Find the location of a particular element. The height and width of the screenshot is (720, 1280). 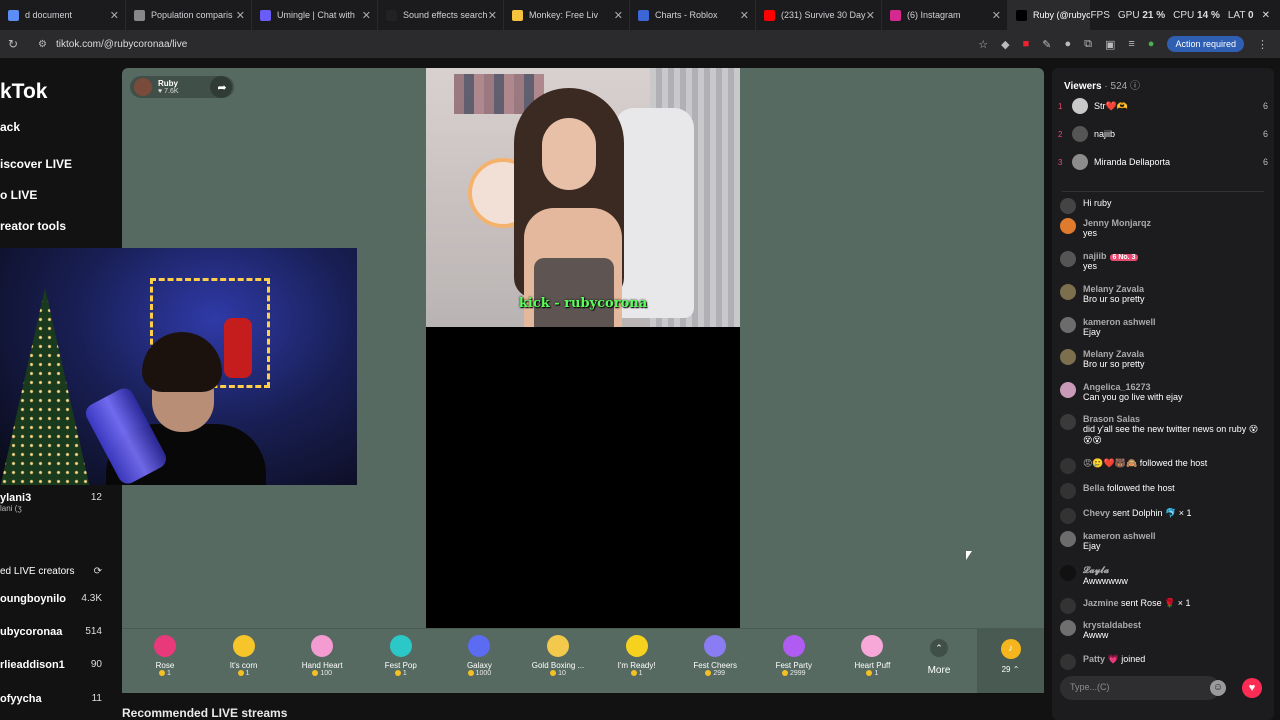

creator-item: rlieaddison1 90 is located at coordinates (55, 665).